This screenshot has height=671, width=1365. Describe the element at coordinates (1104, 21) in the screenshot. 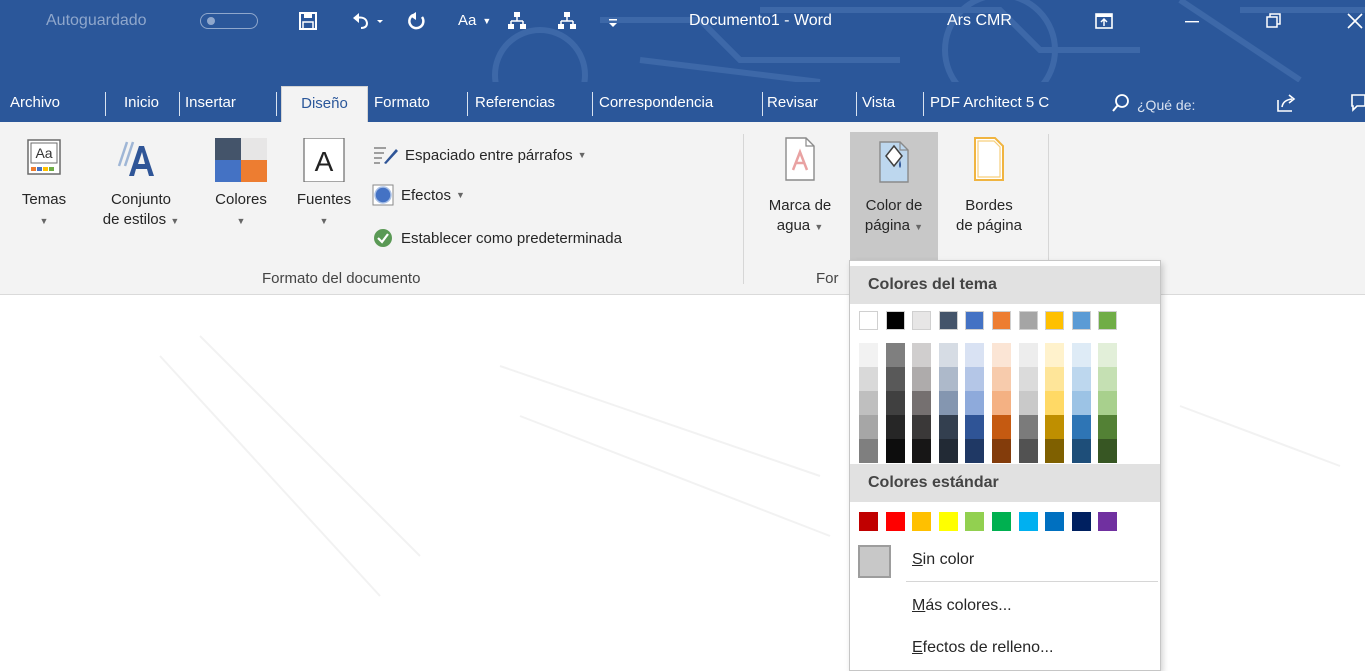

I see `ribbon-display-options-icon` at that location.